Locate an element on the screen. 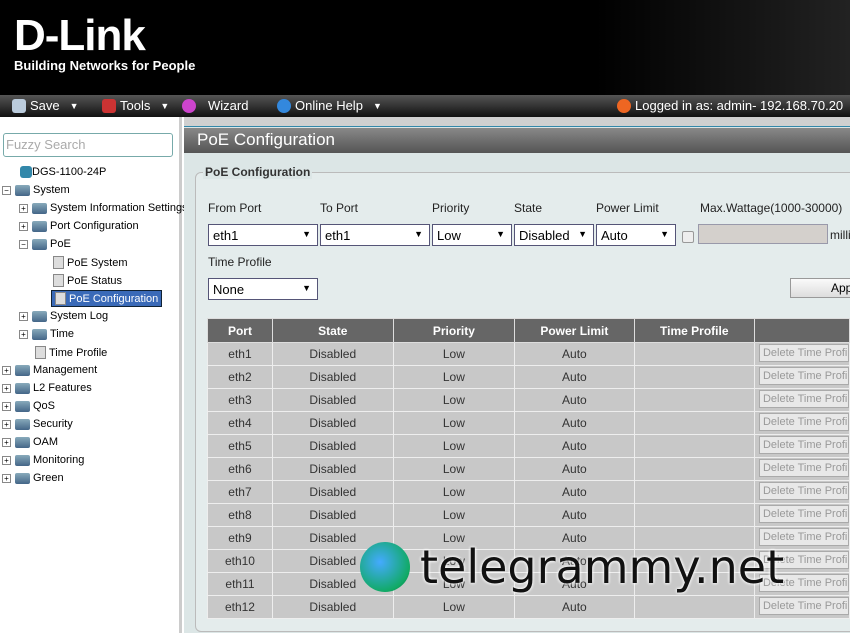 Image resolution: width=850 pixels, height=633 pixels. apply-button: Apply is located at coordinates (820, 288).